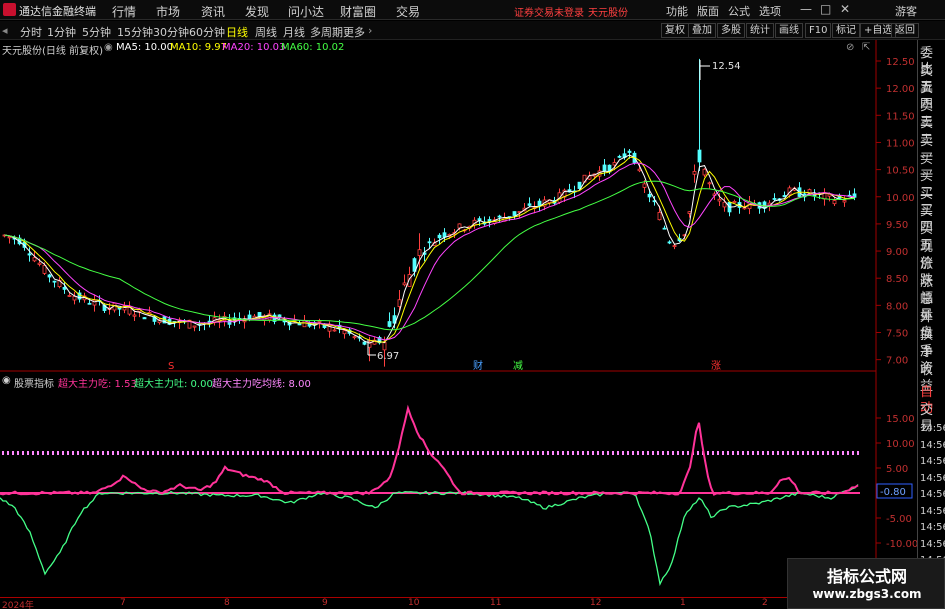 The height and width of the screenshot is (609, 945). I want to click on adjust-button: 复权, so click(675, 30).